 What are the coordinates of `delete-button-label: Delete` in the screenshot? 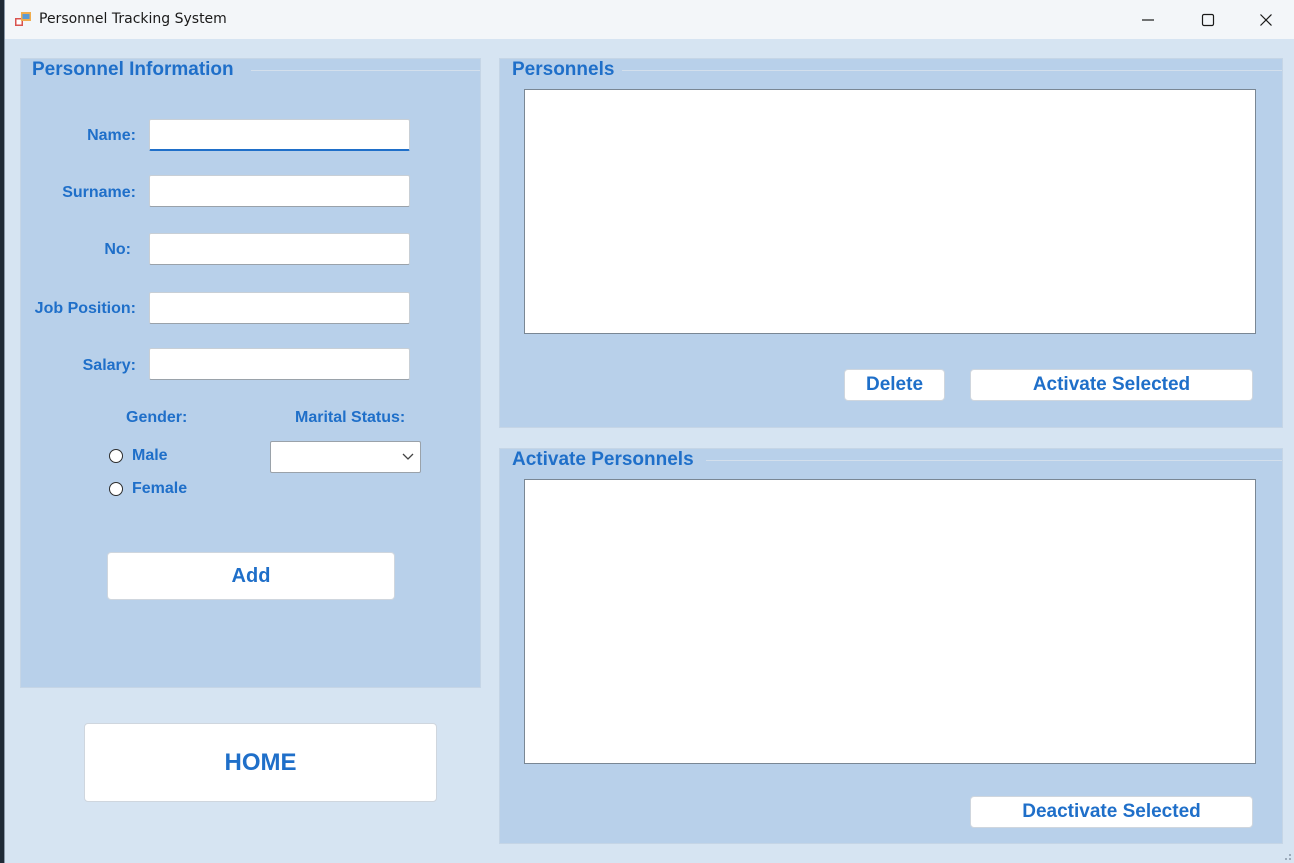 It's located at (894, 384).